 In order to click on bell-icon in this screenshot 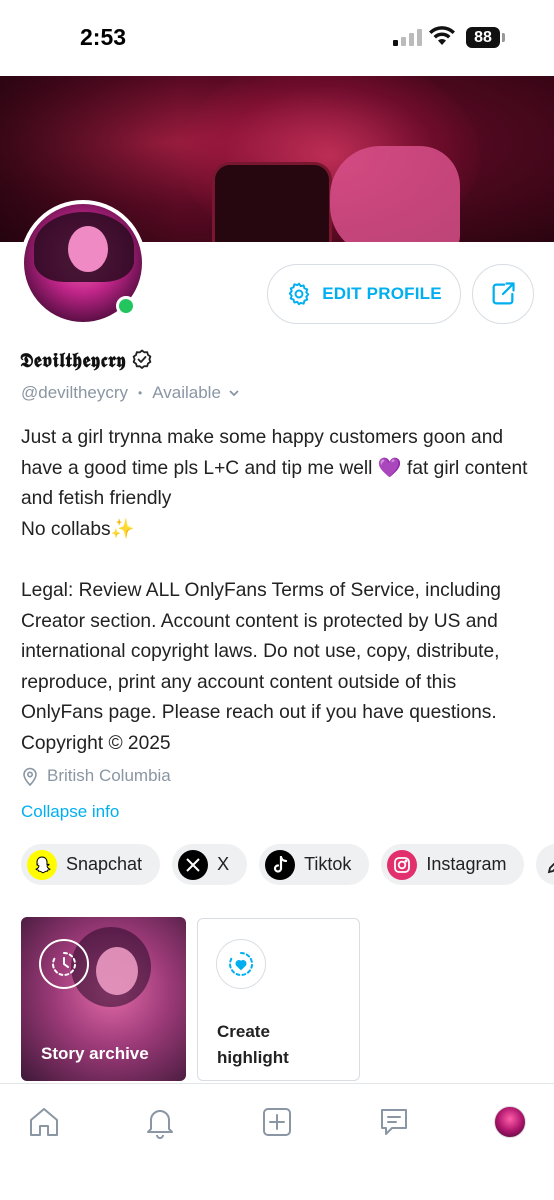, I will do `click(160, 1124)`.